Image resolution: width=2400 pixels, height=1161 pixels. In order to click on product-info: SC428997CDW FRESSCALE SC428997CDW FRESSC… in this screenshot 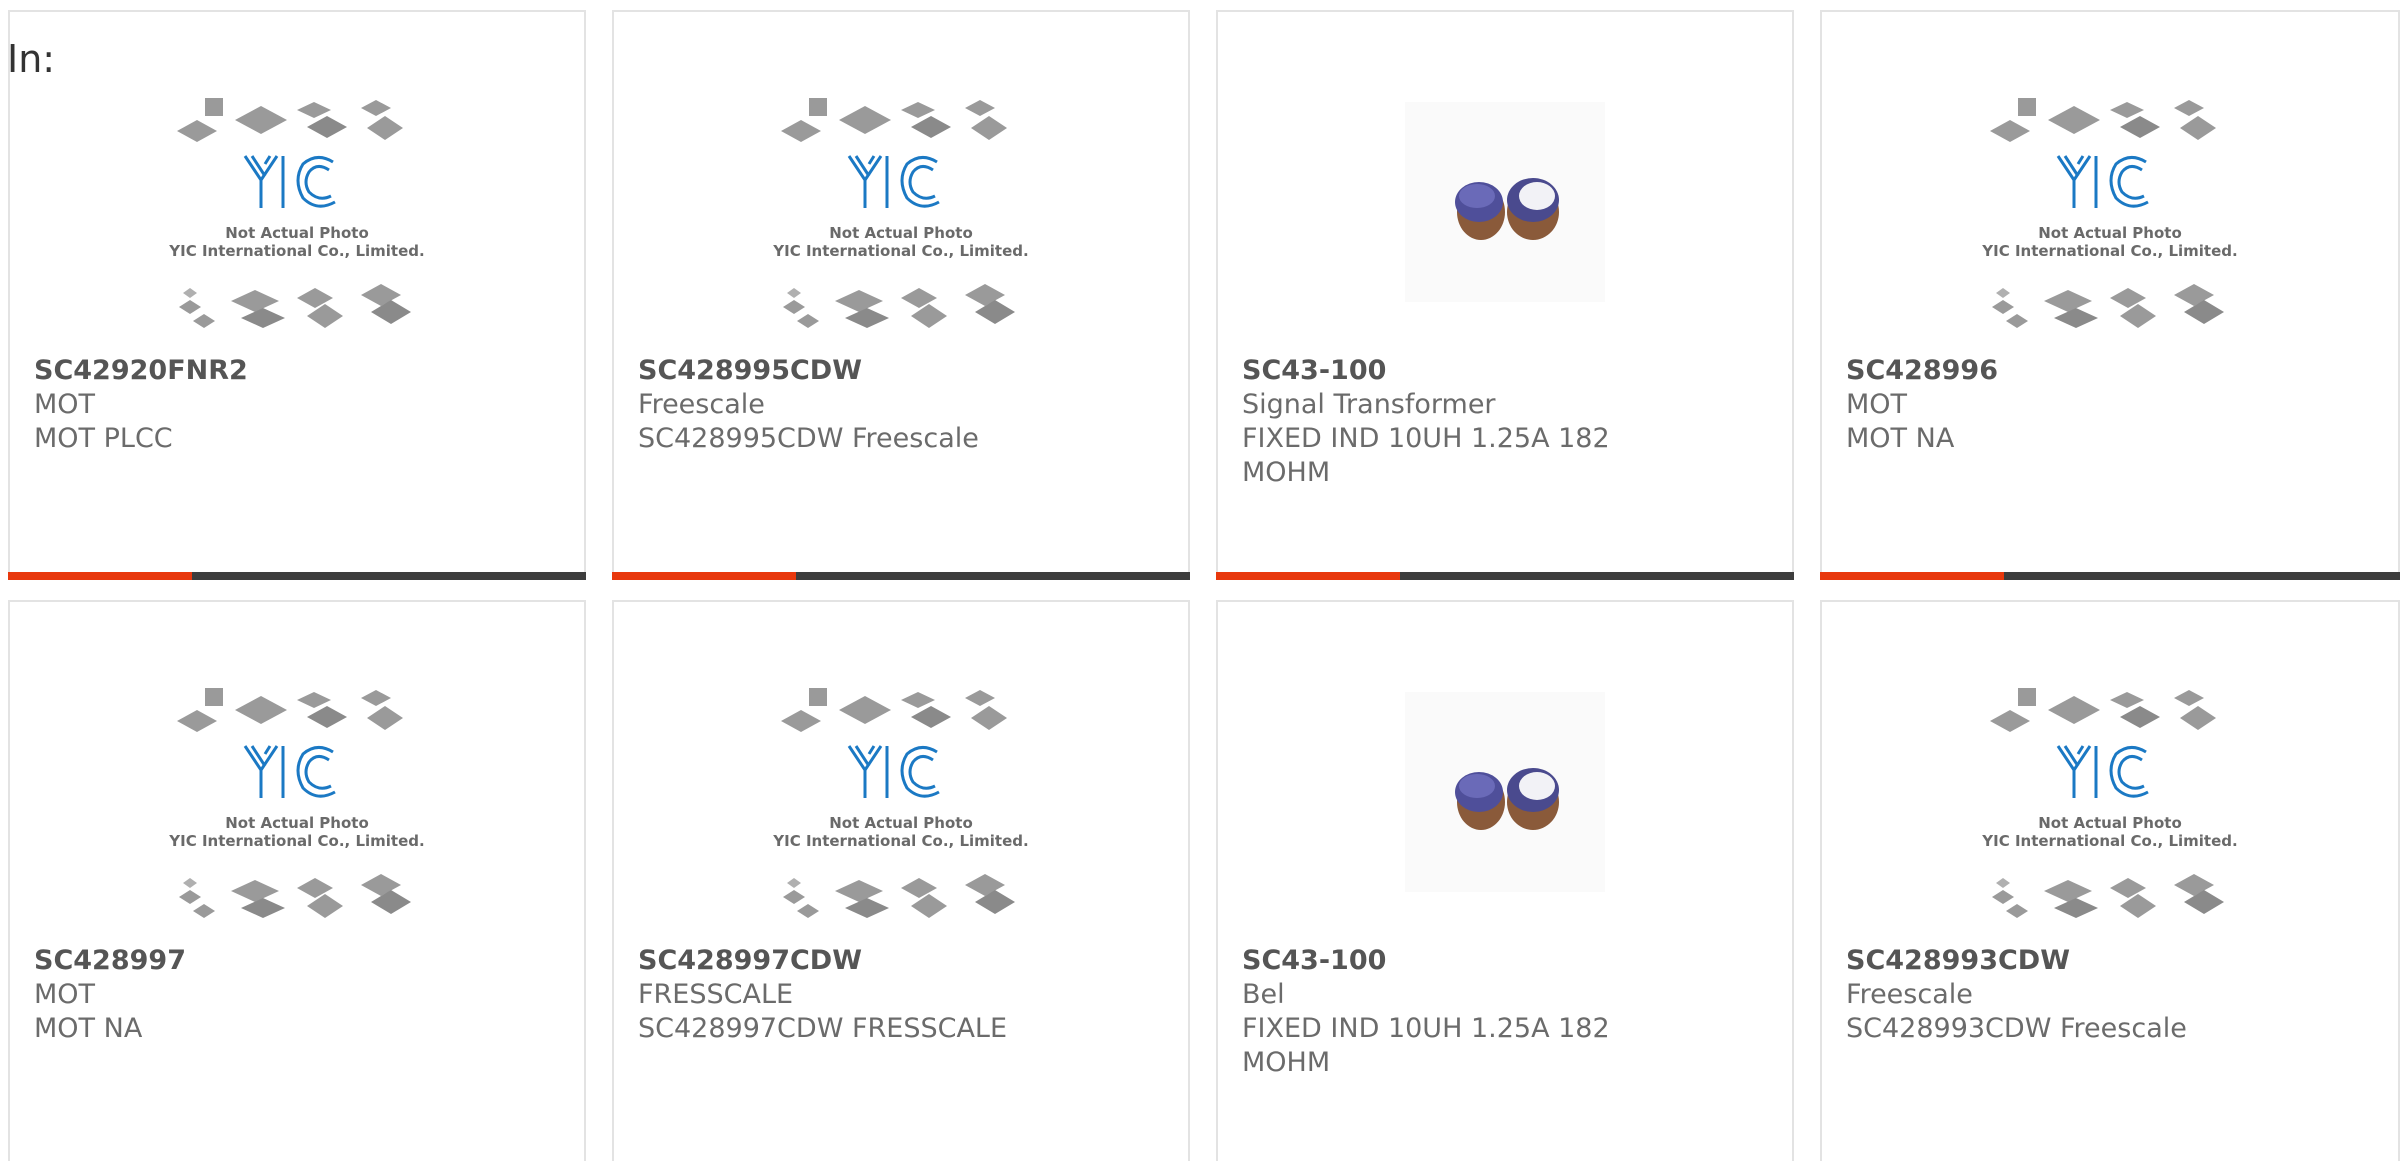, I will do `click(903, 995)`.